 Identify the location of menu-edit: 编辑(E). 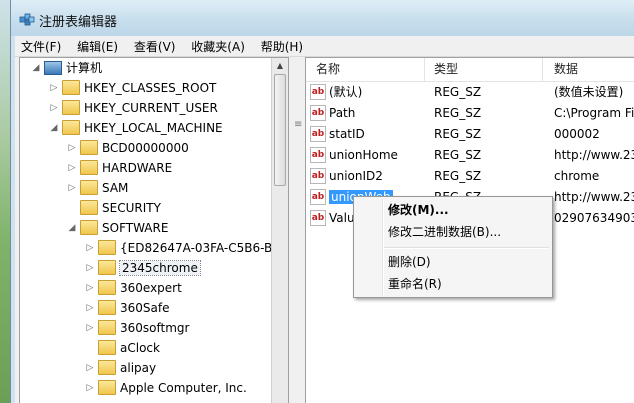
(97, 45).